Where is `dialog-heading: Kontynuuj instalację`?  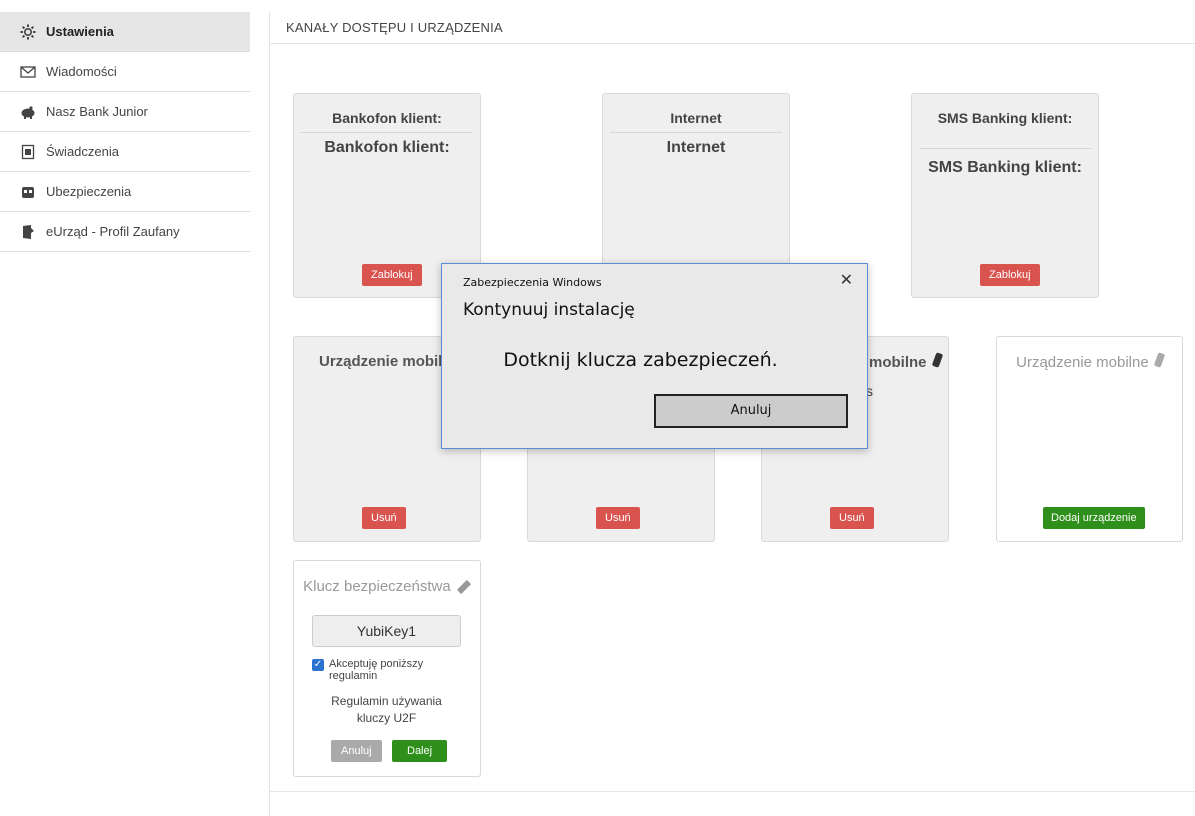
dialog-heading: Kontynuuj instalację is located at coordinates (549, 310).